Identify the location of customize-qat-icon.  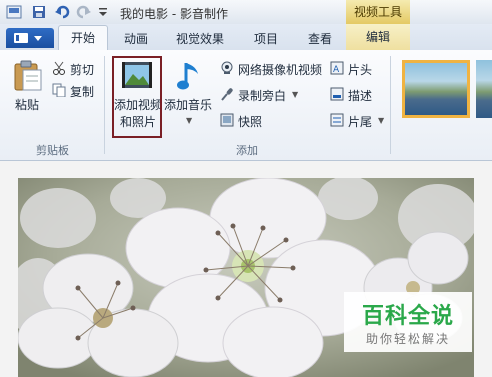
(103, 13).